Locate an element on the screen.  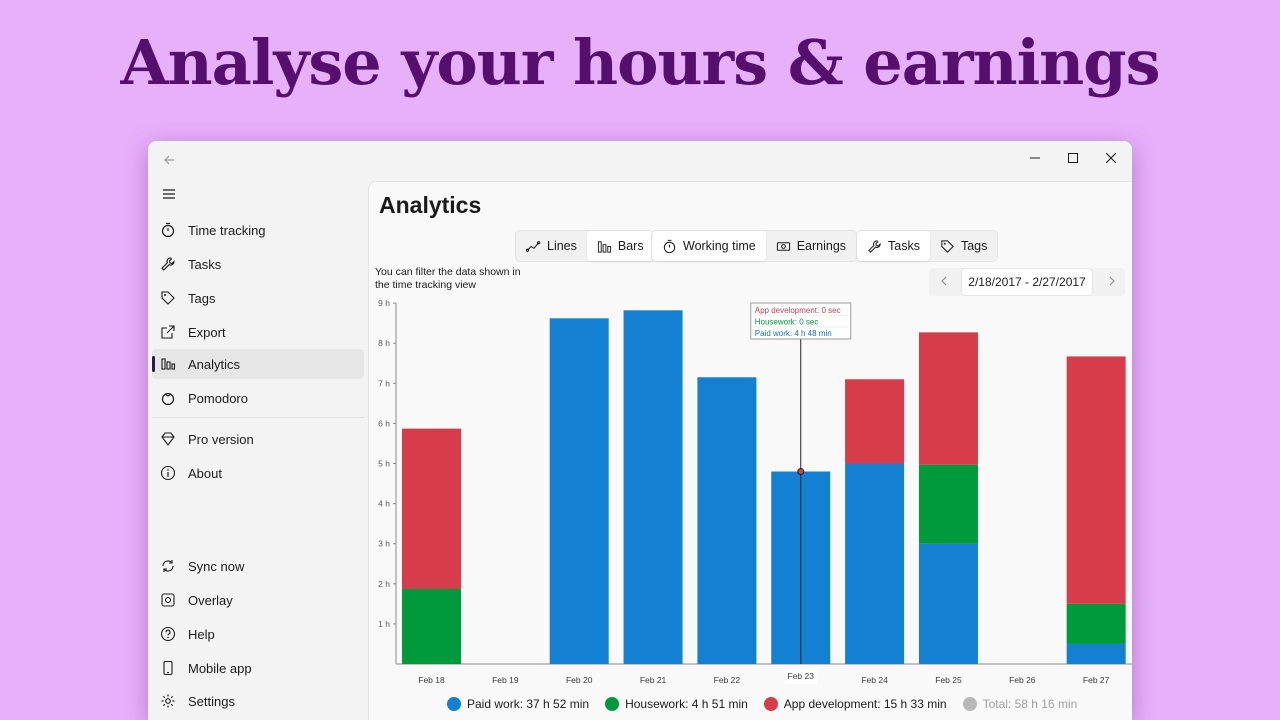
sidebar-item-label: Sync now is located at coordinates (216, 566).